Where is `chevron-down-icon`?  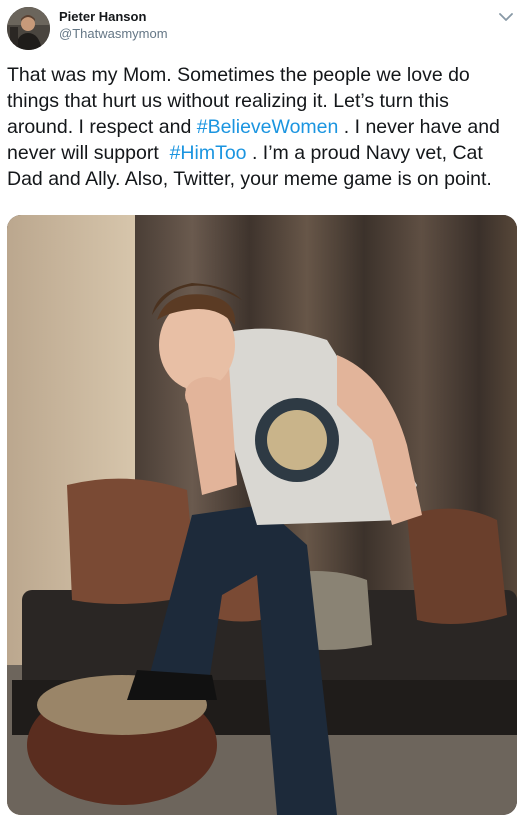 chevron-down-icon is located at coordinates (506, 16).